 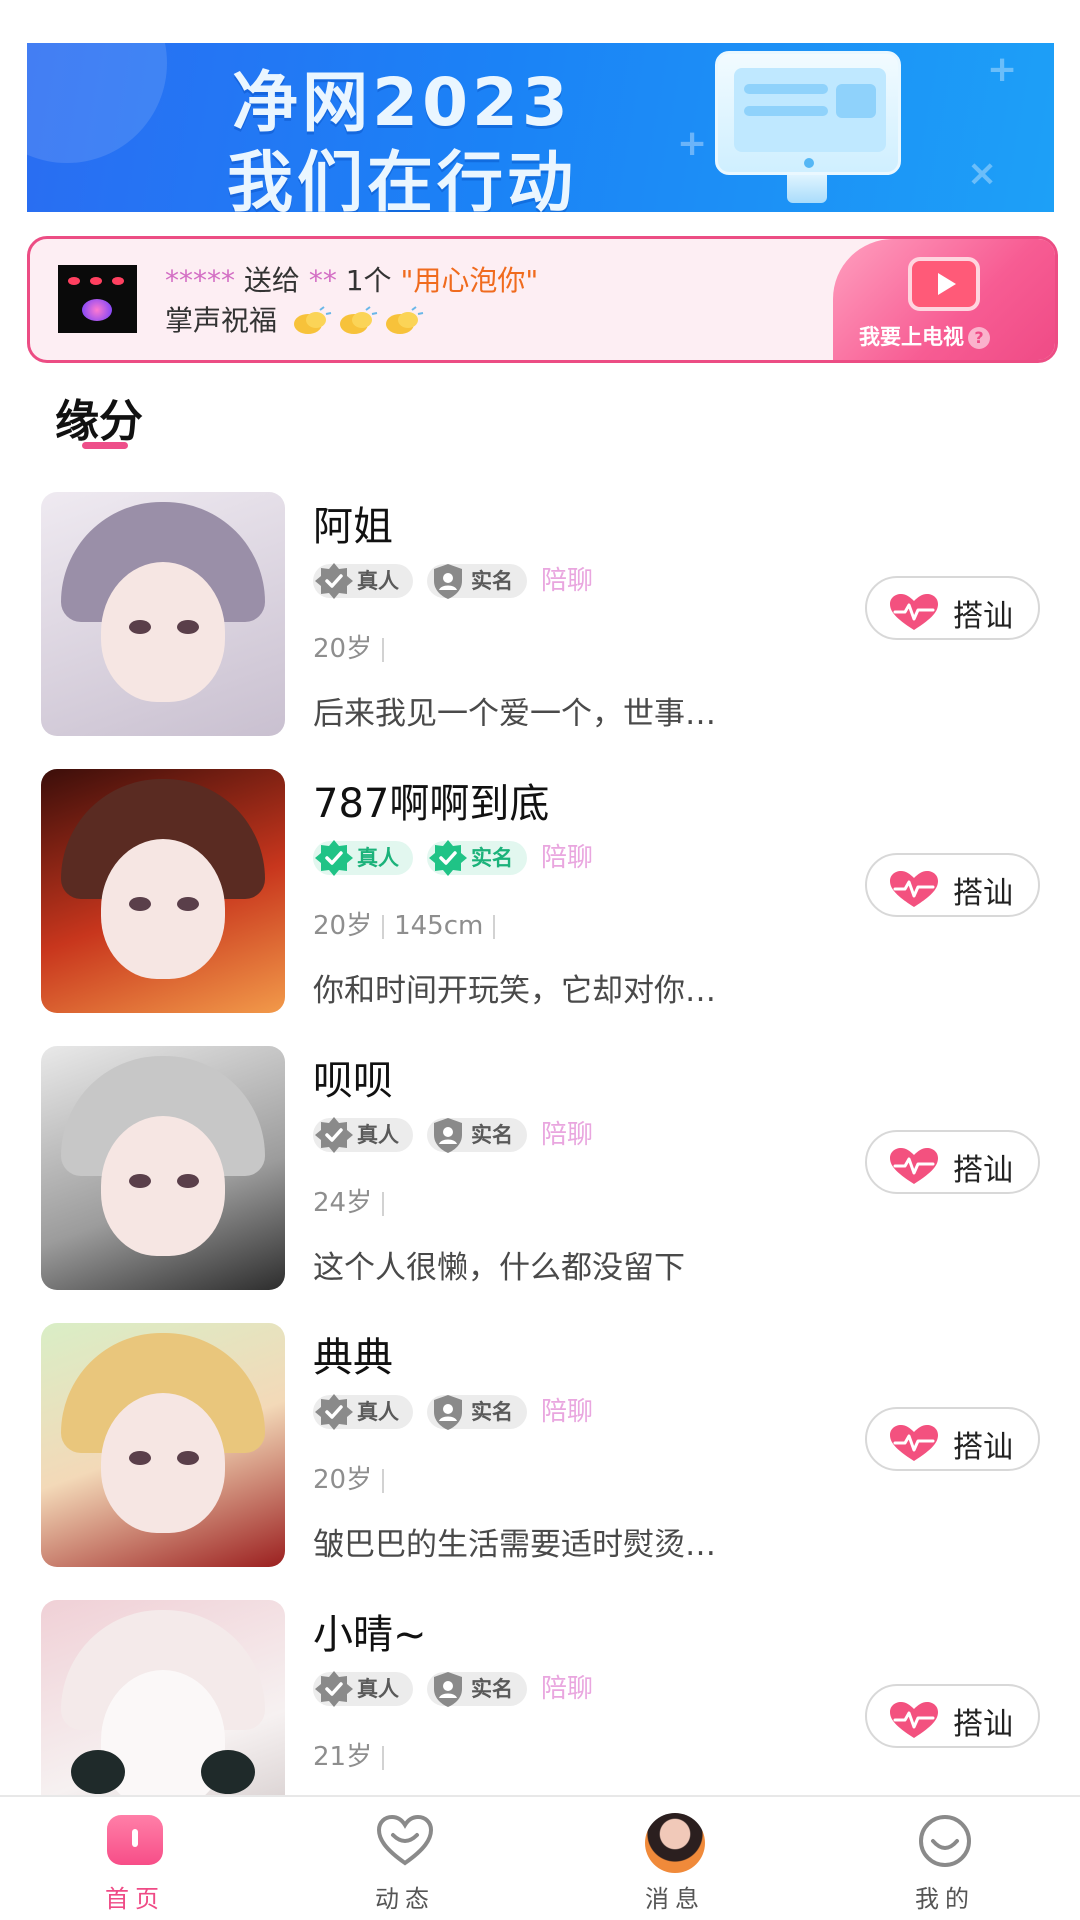 What do you see at coordinates (405, 1899) in the screenshot?
I see `nav-moments-label: 动态` at bounding box center [405, 1899].